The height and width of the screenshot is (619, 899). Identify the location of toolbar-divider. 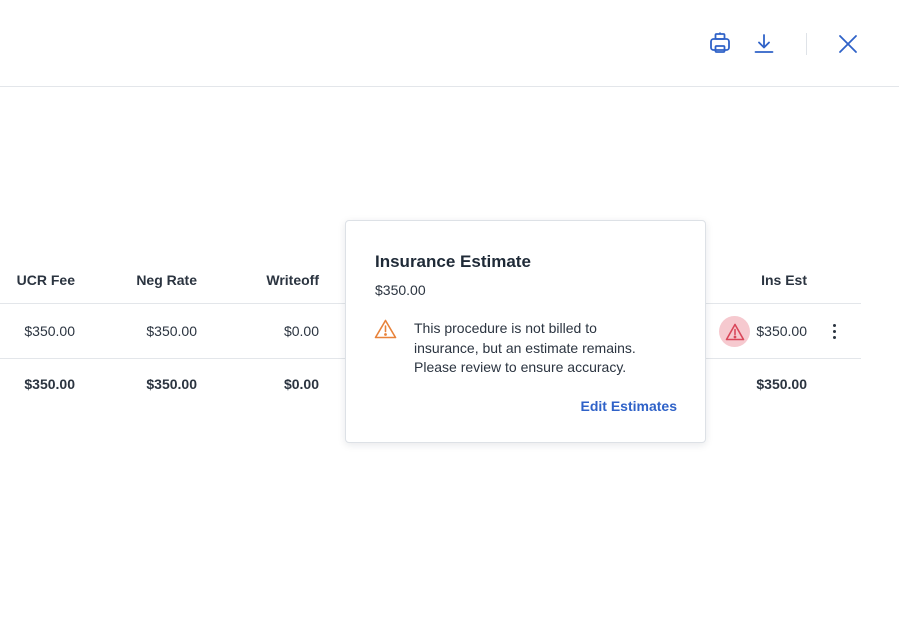
(806, 44).